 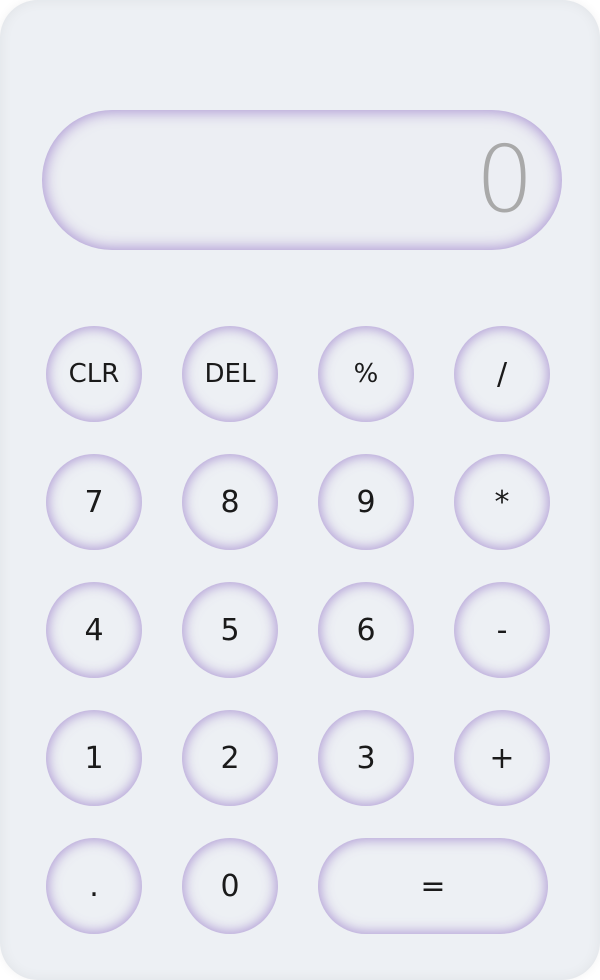 I want to click on subtract-label: -, so click(x=502, y=630).